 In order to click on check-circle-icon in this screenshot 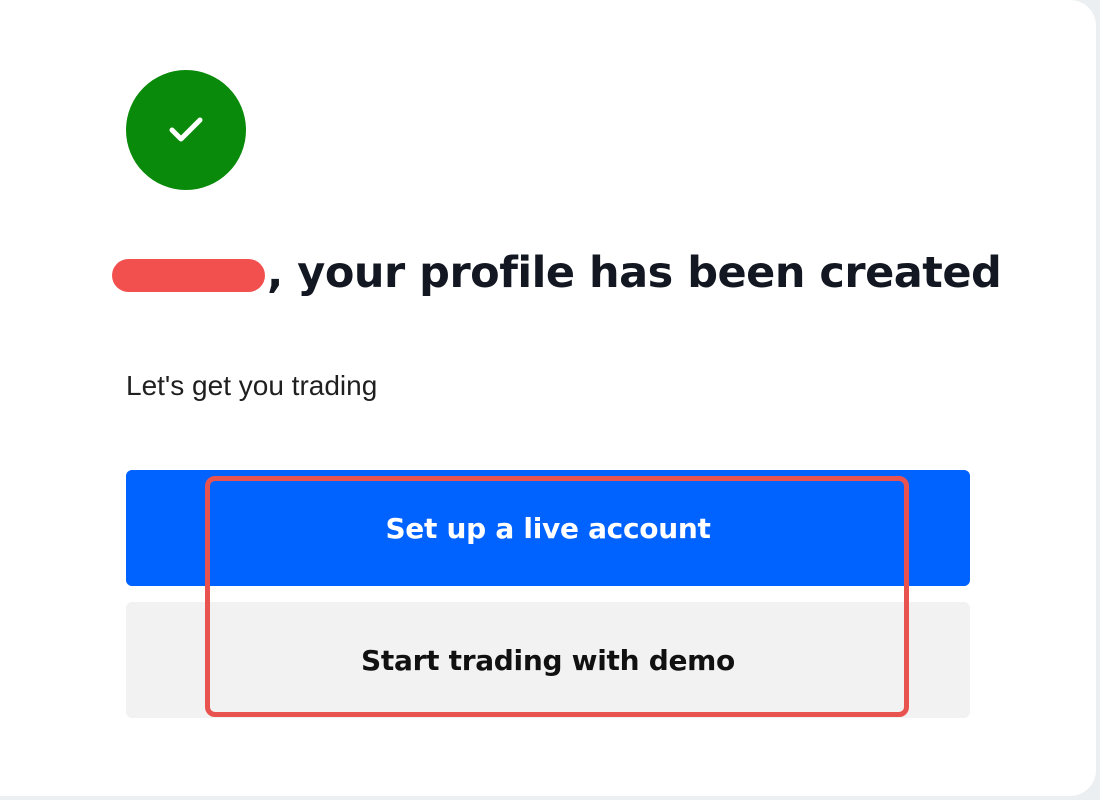, I will do `click(186, 130)`.